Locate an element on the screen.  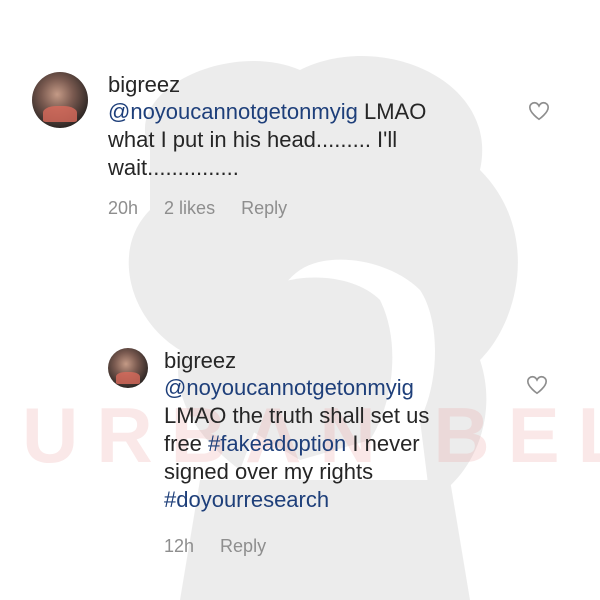
timestamp: 20h is located at coordinates (123, 208).